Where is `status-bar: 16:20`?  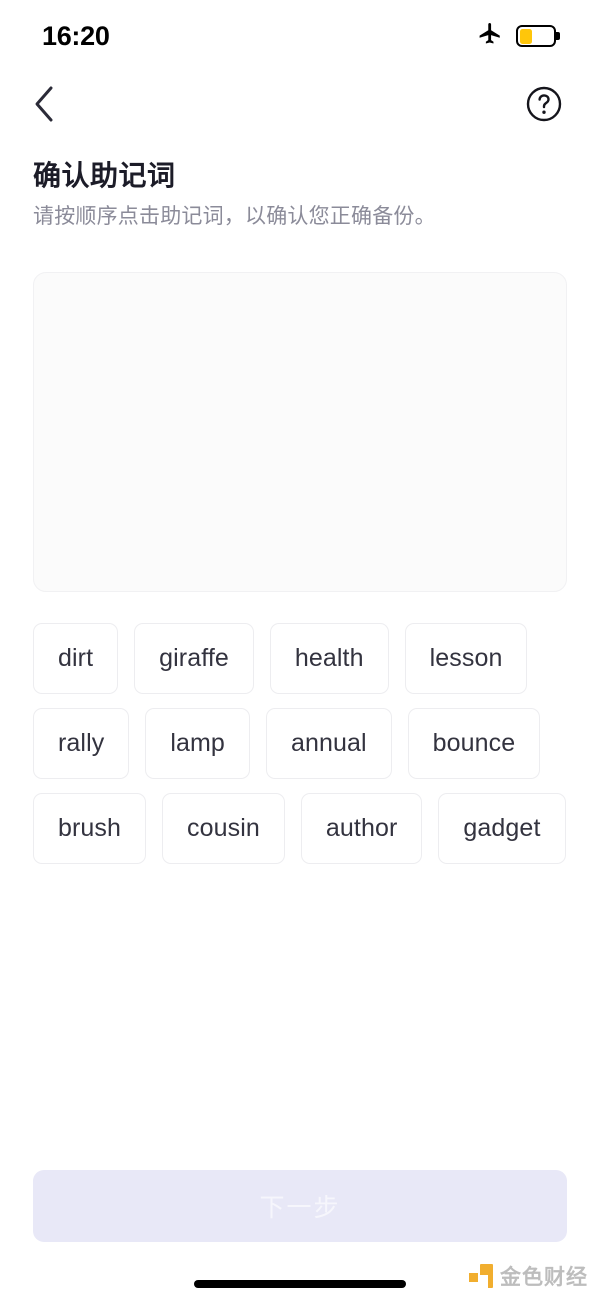 status-bar: 16:20 is located at coordinates (300, 36).